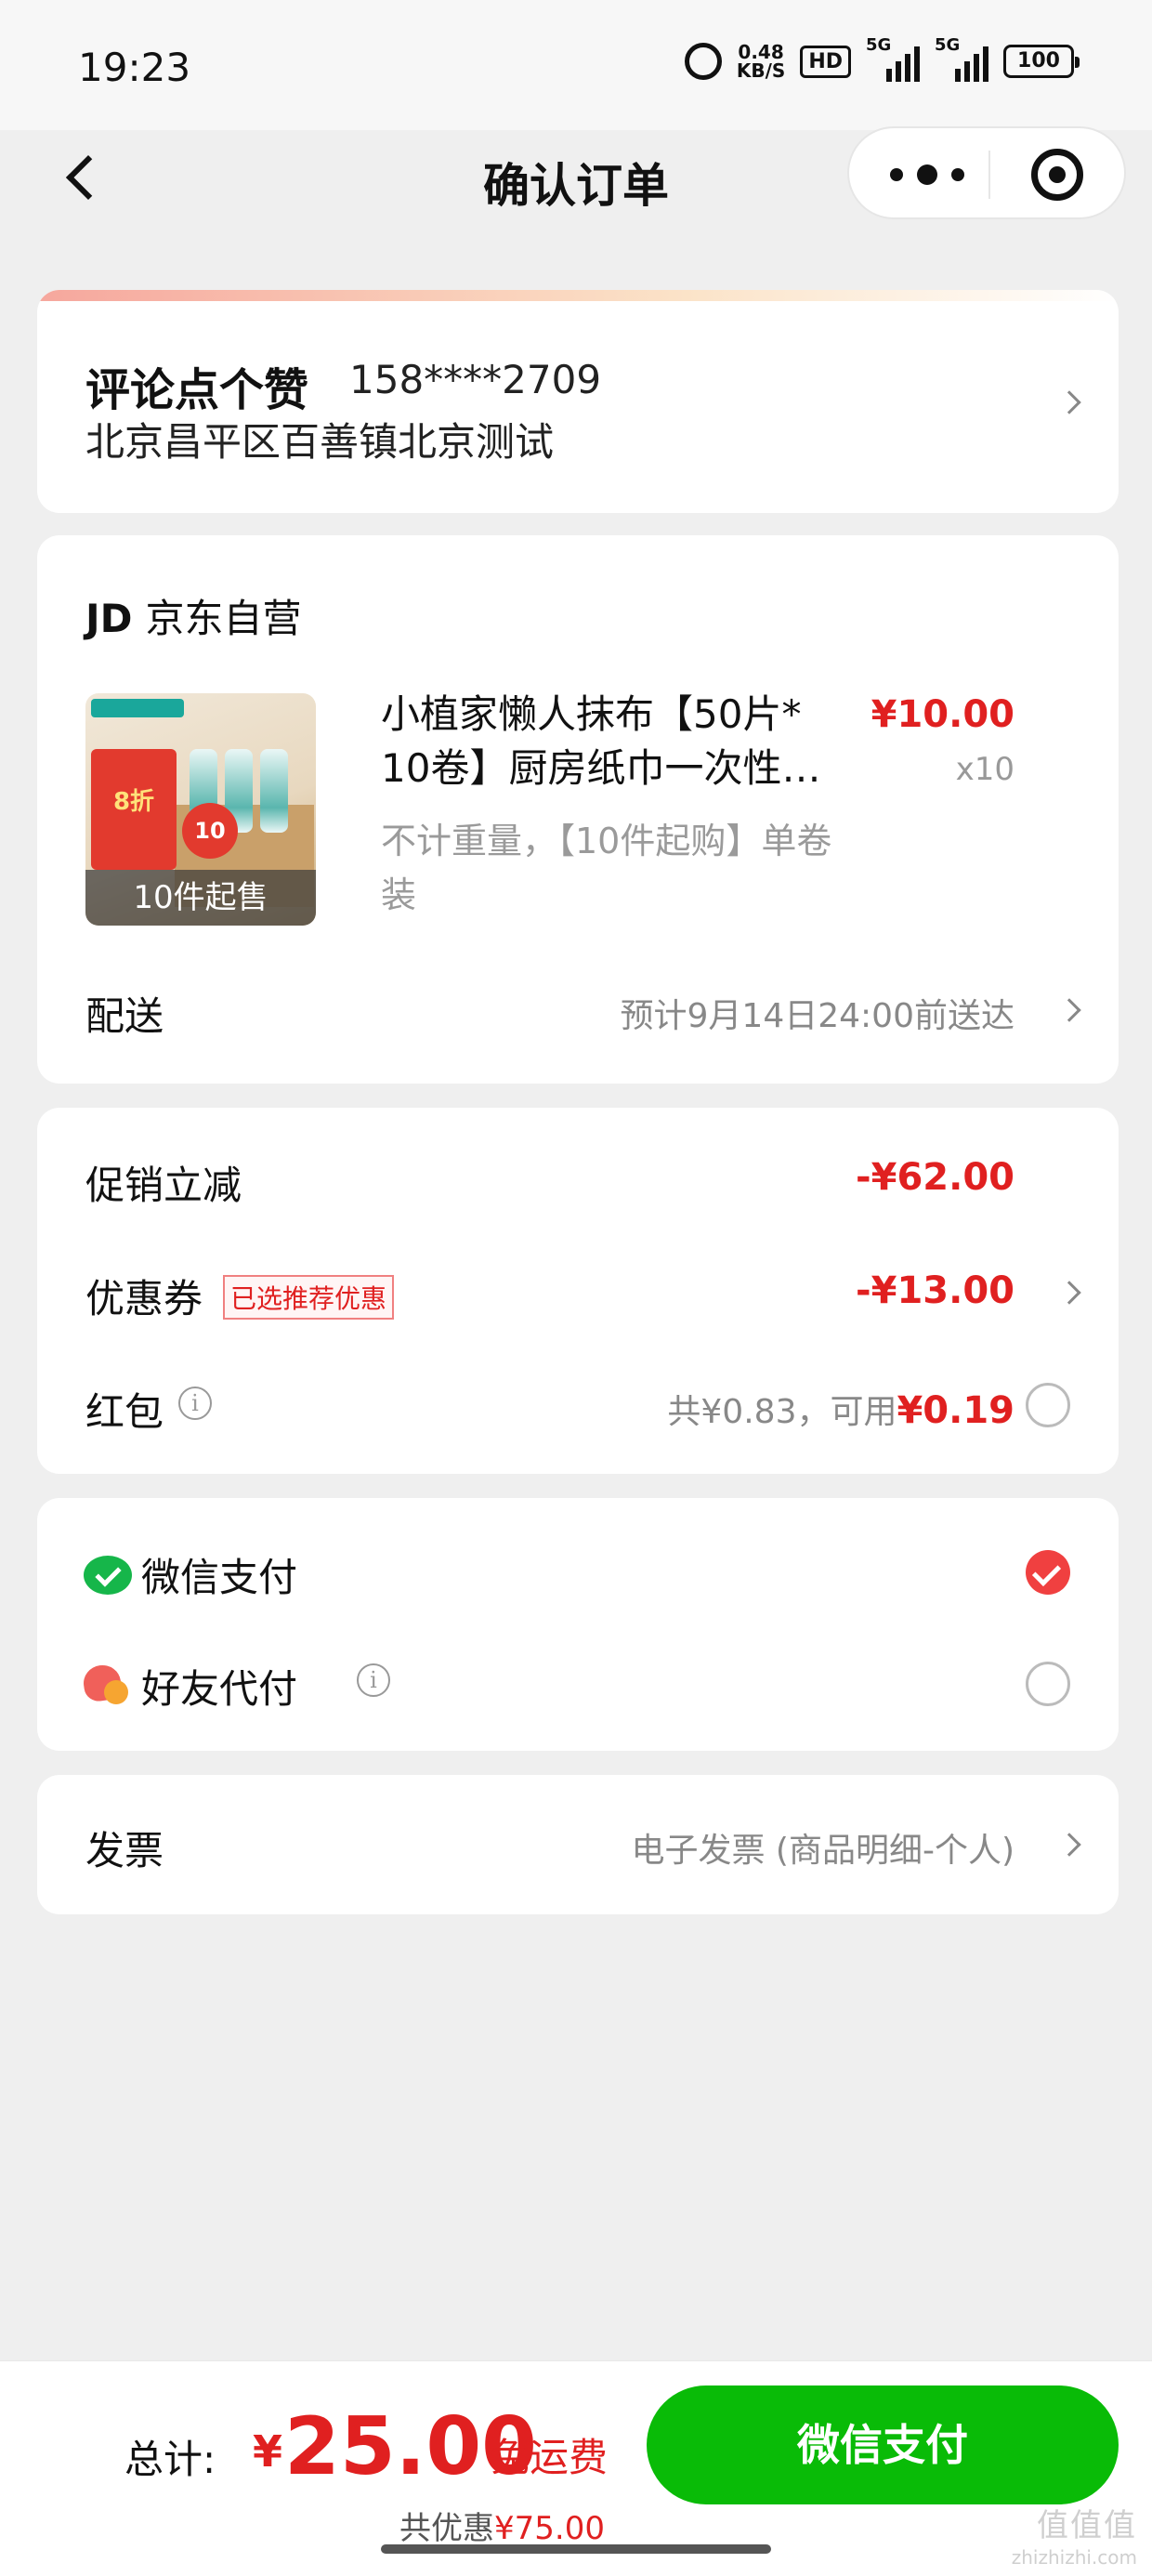 The width and height of the screenshot is (1152, 2576). Describe the element at coordinates (163, 1185) in the screenshot. I see `promo-label: 促销立减` at that location.